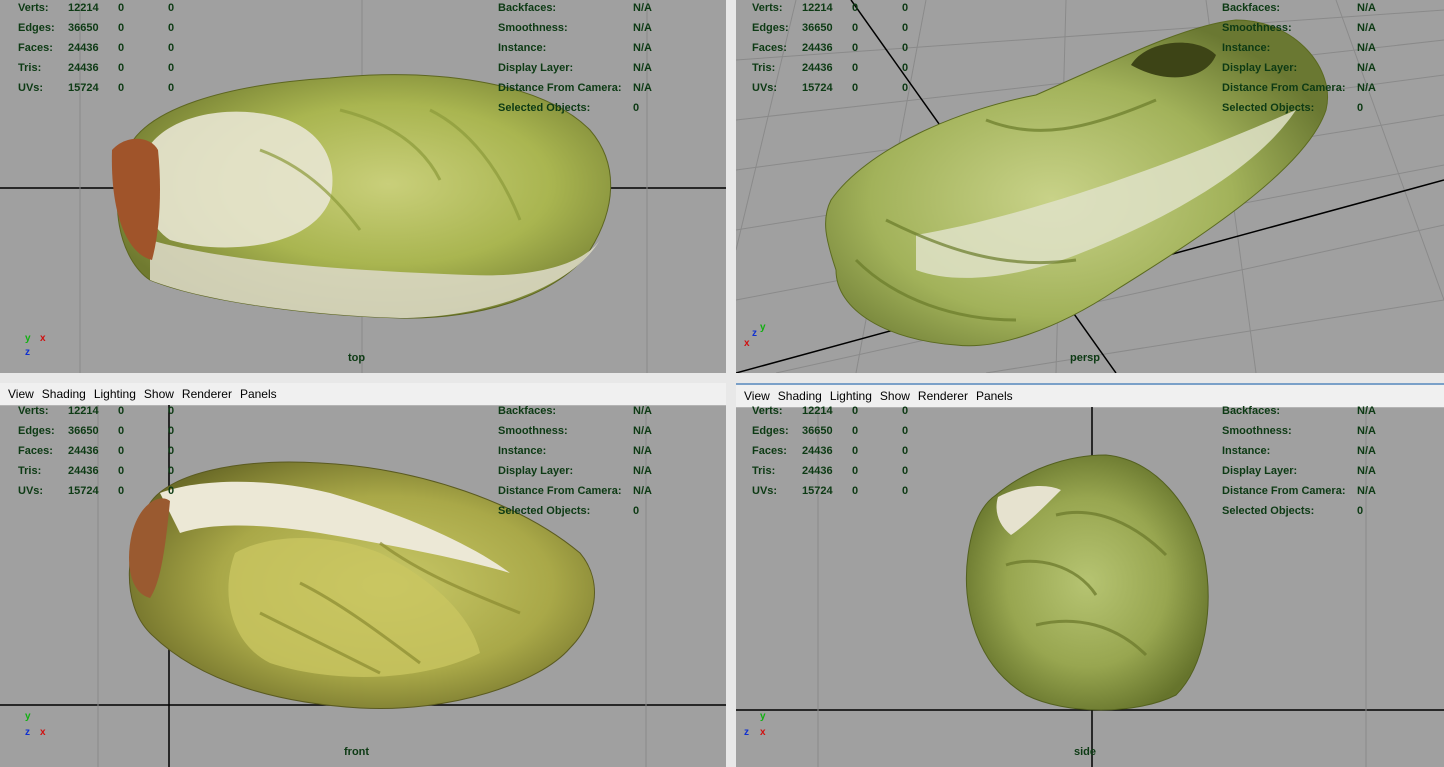 The width and height of the screenshot is (1444, 767). I want to click on hud-stat-label: Faces:, so click(769, 48).